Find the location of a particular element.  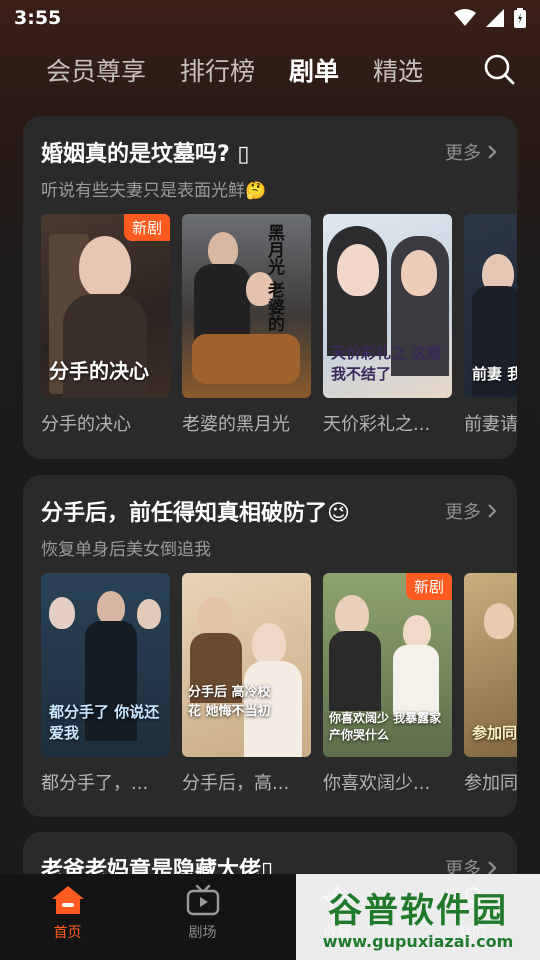

drama-poster: 天价彩礼之 这婚我不结了 is located at coordinates (387, 306).